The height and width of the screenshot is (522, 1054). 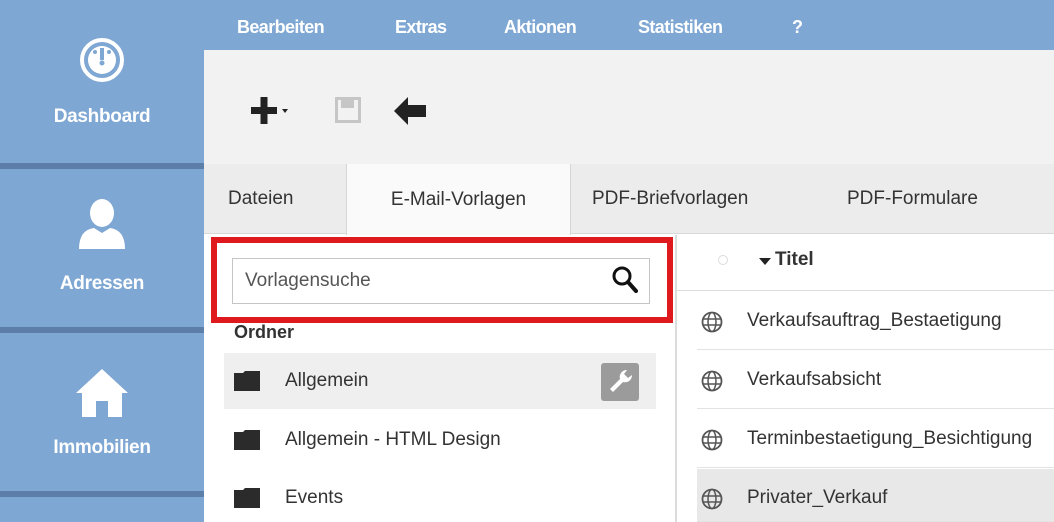 What do you see at coordinates (865, 263) in the screenshot?
I see `list-header` at bounding box center [865, 263].